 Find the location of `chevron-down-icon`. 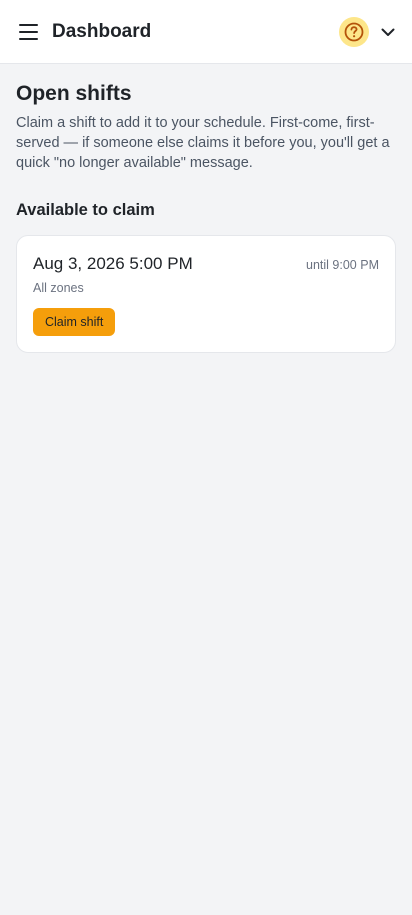

chevron-down-icon is located at coordinates (388, 32).